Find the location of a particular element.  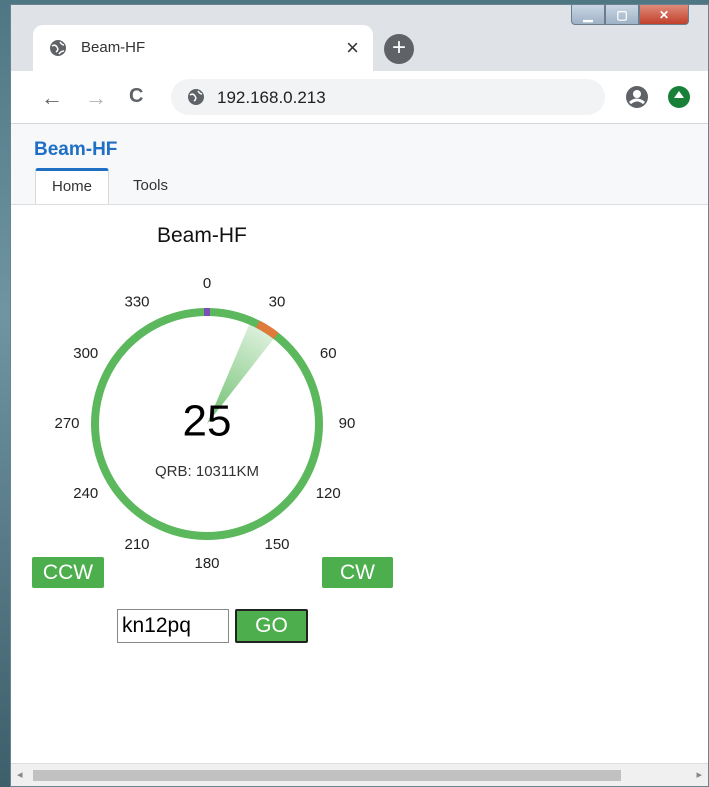

north-marker is located at coordinates (207, 312).